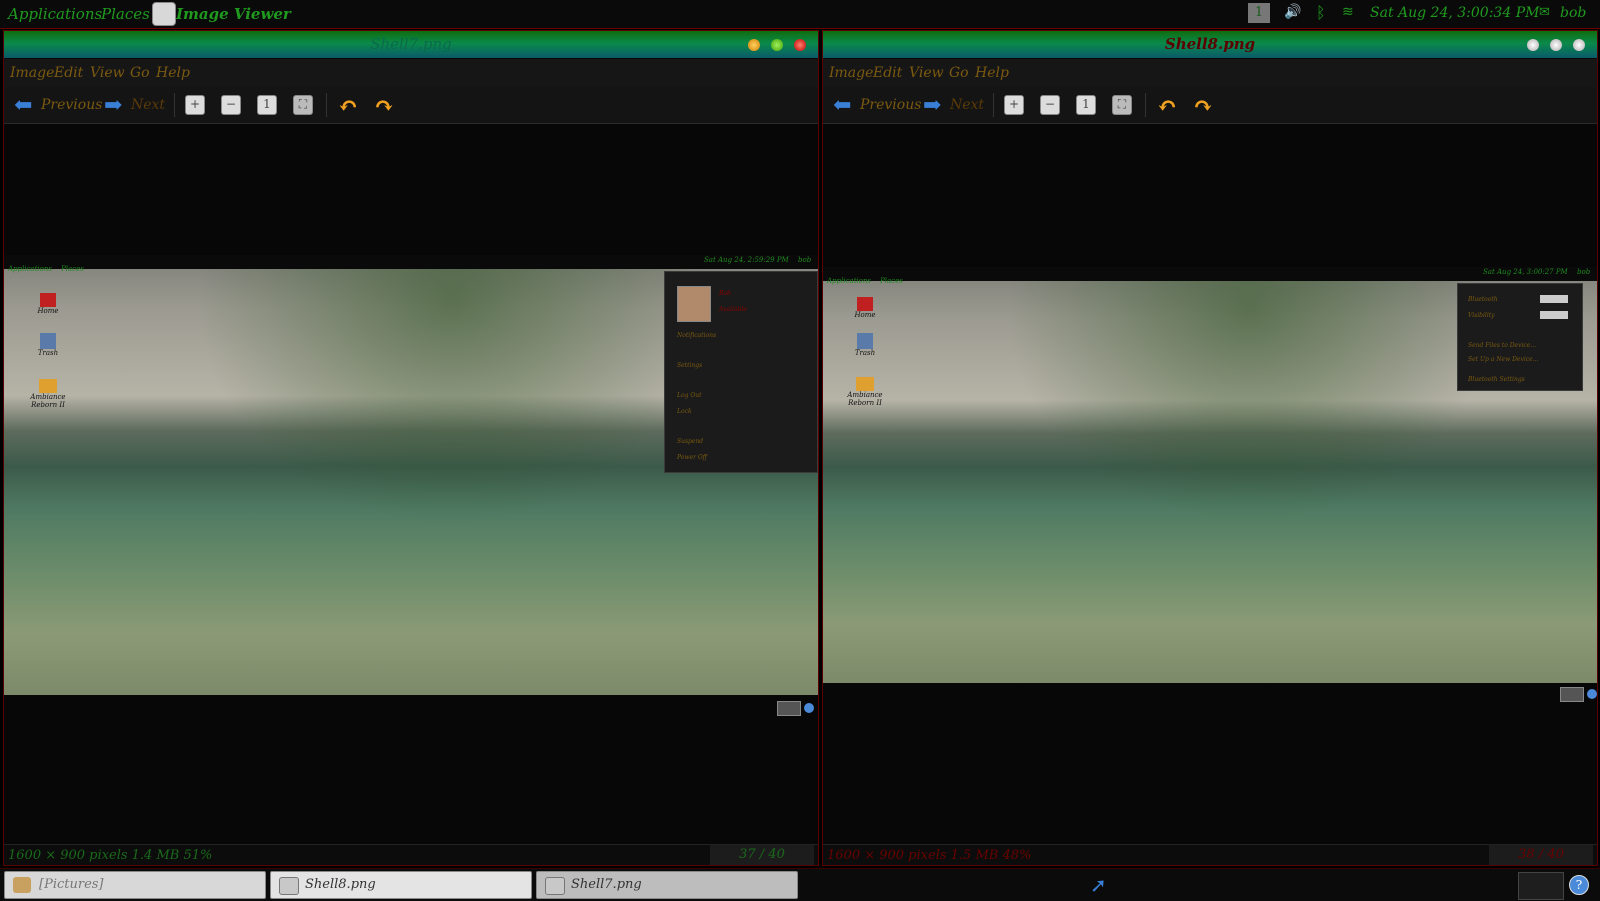  What do you see at coordinates (694, 304) in the screenshot?
I see `avatar` at bounding box center [694, 304].